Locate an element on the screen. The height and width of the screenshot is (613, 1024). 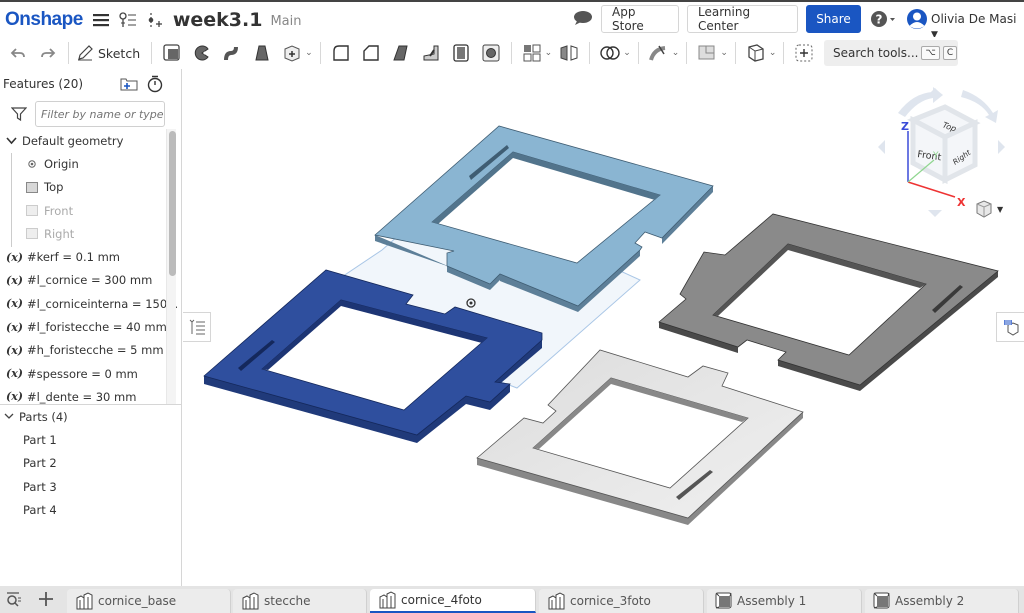
feature-list-scrollbar is located at coordinates (171, 266).